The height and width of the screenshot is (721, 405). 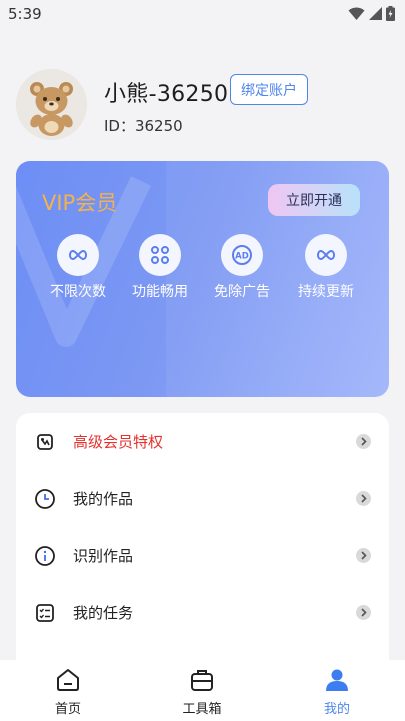 What do you see at coordinates (45, 442) in the screenshot?
I see `vip-privilege-icon` at bounding box center [45, 442].